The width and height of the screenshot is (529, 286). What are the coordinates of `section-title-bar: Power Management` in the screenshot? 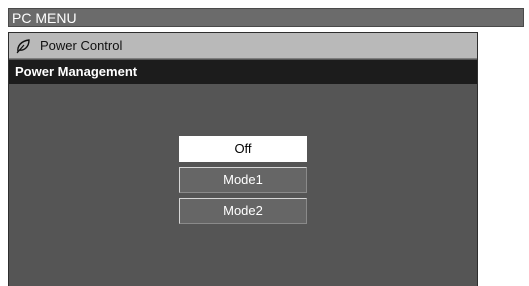 It's located at (243, 72).